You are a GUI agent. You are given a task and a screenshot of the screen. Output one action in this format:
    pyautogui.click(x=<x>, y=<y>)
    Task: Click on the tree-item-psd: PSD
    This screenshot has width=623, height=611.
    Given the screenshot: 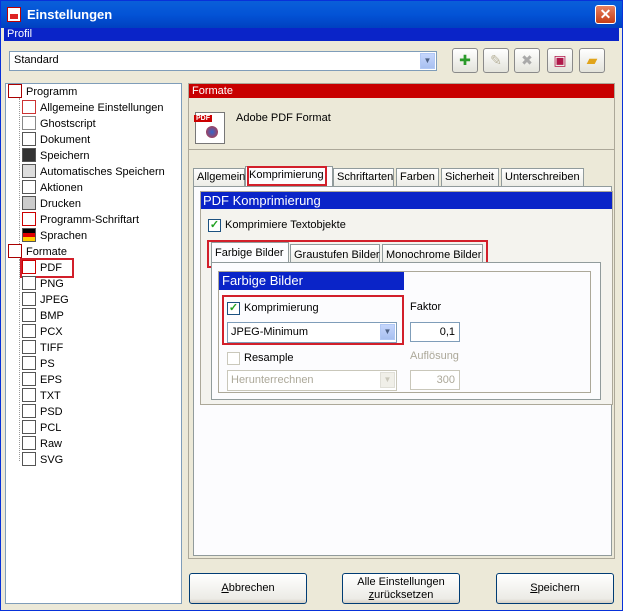 What is the action you would take?
    pyautogui.click(x=42, y=412)
    